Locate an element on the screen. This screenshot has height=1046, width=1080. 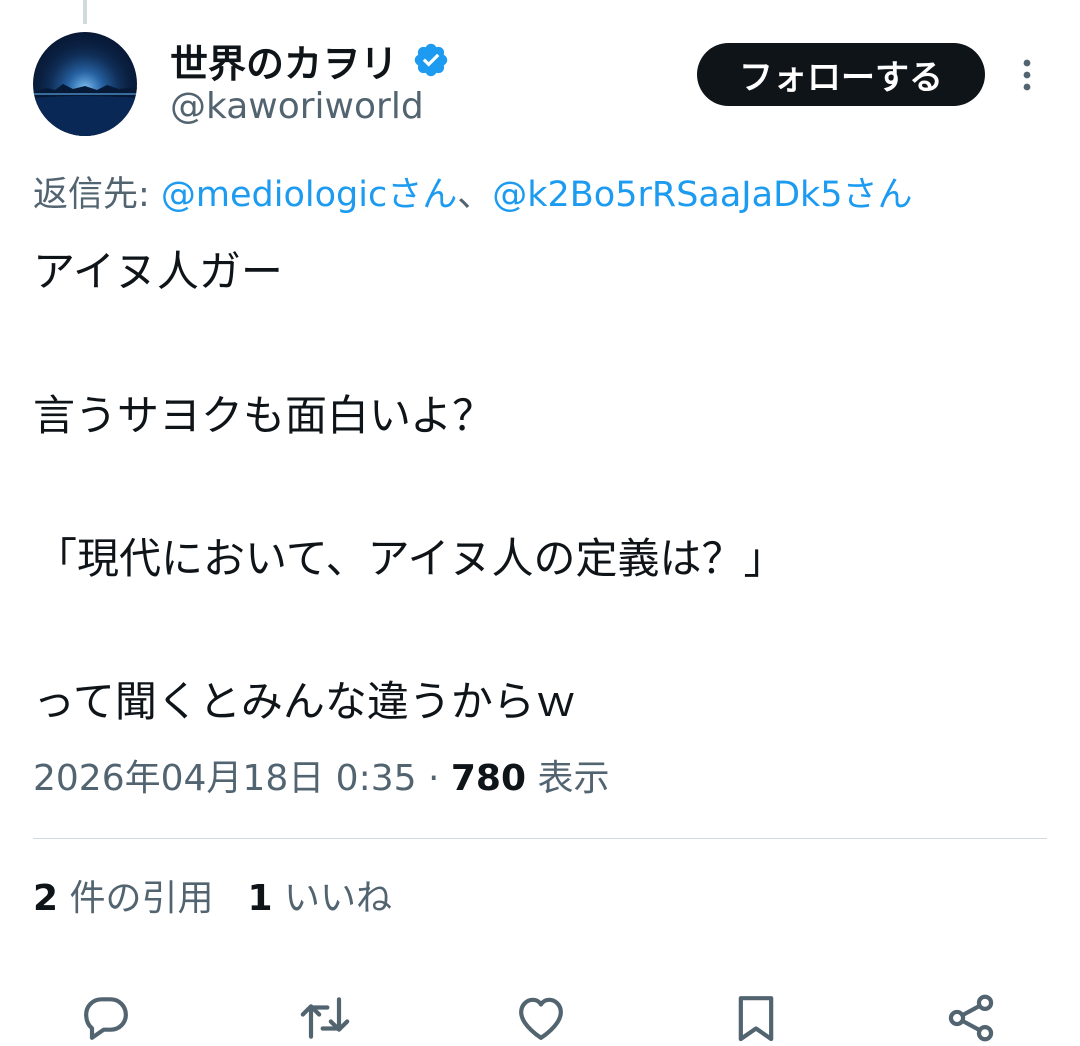
thread-connector-line is located at coordinates (85, 12).